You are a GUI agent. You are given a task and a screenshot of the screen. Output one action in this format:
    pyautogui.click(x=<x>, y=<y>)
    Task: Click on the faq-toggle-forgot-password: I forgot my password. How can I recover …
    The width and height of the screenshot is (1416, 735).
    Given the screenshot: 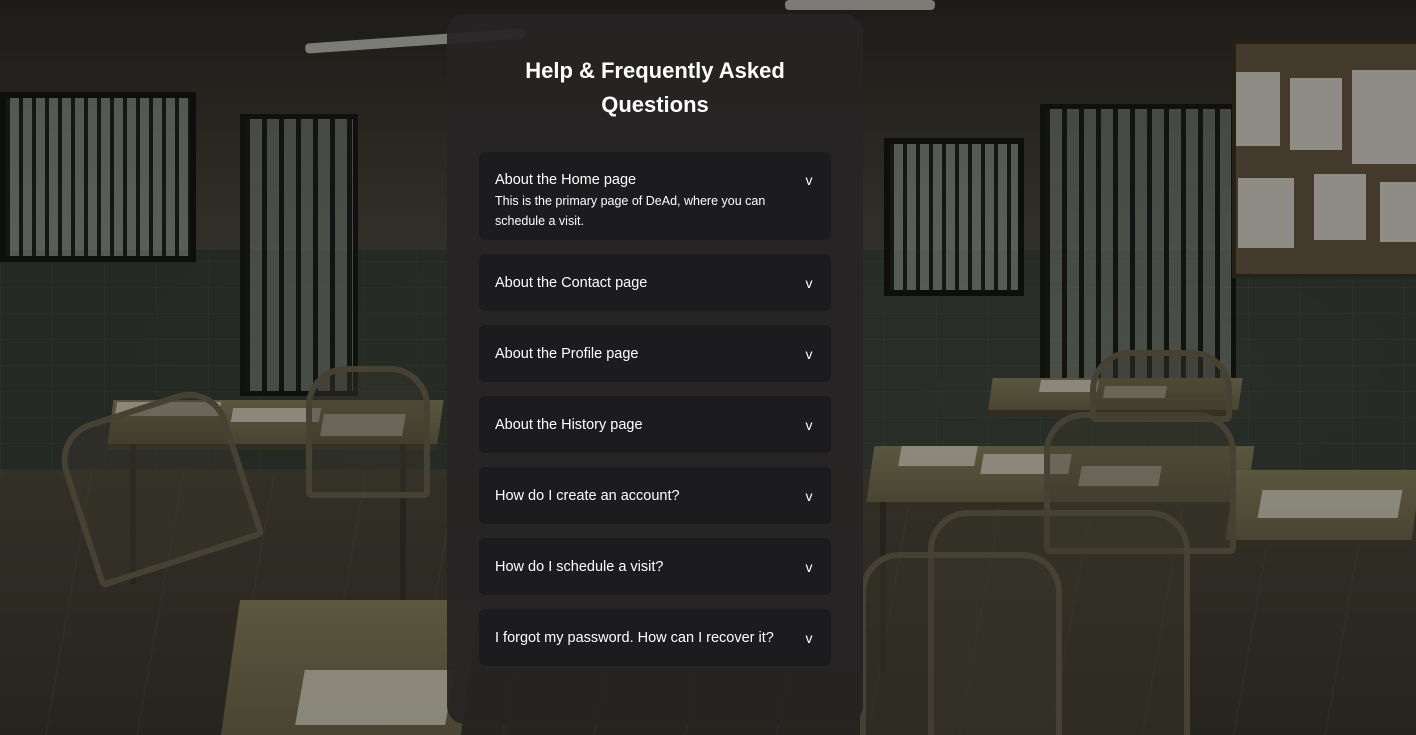 What is the action you would take?
    pyautogui.click(x=655, y=637)
    